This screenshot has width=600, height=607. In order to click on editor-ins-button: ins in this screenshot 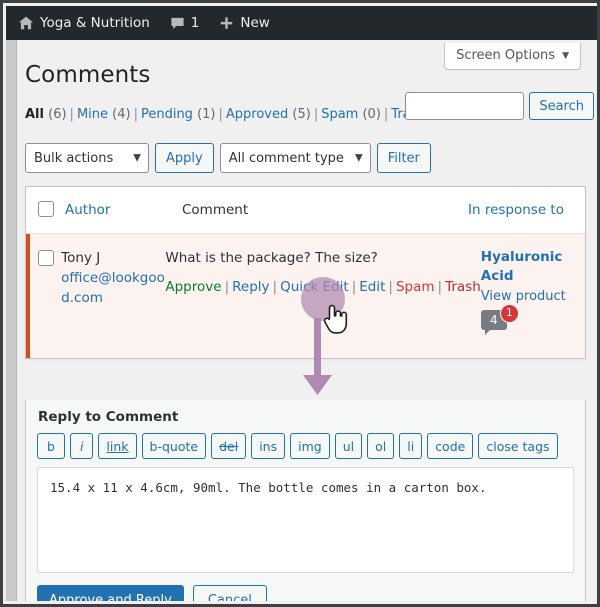, I will do `click(268, 446)`.